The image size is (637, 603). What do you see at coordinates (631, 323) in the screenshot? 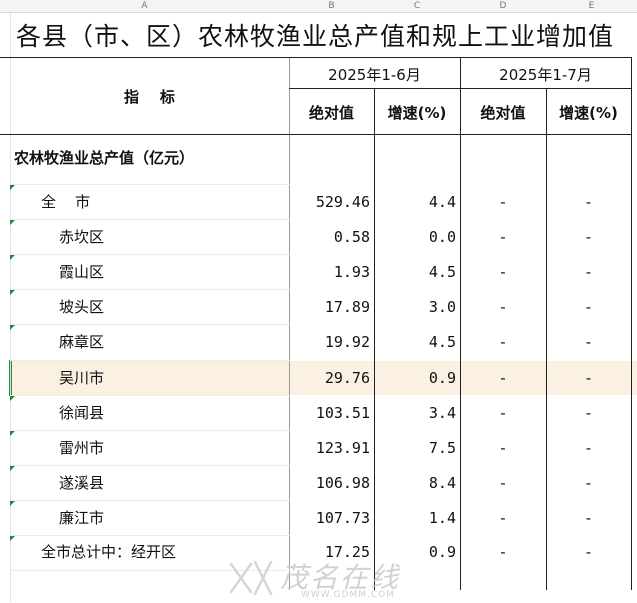
I see `grid-vline` at bounding box center [631, 323].